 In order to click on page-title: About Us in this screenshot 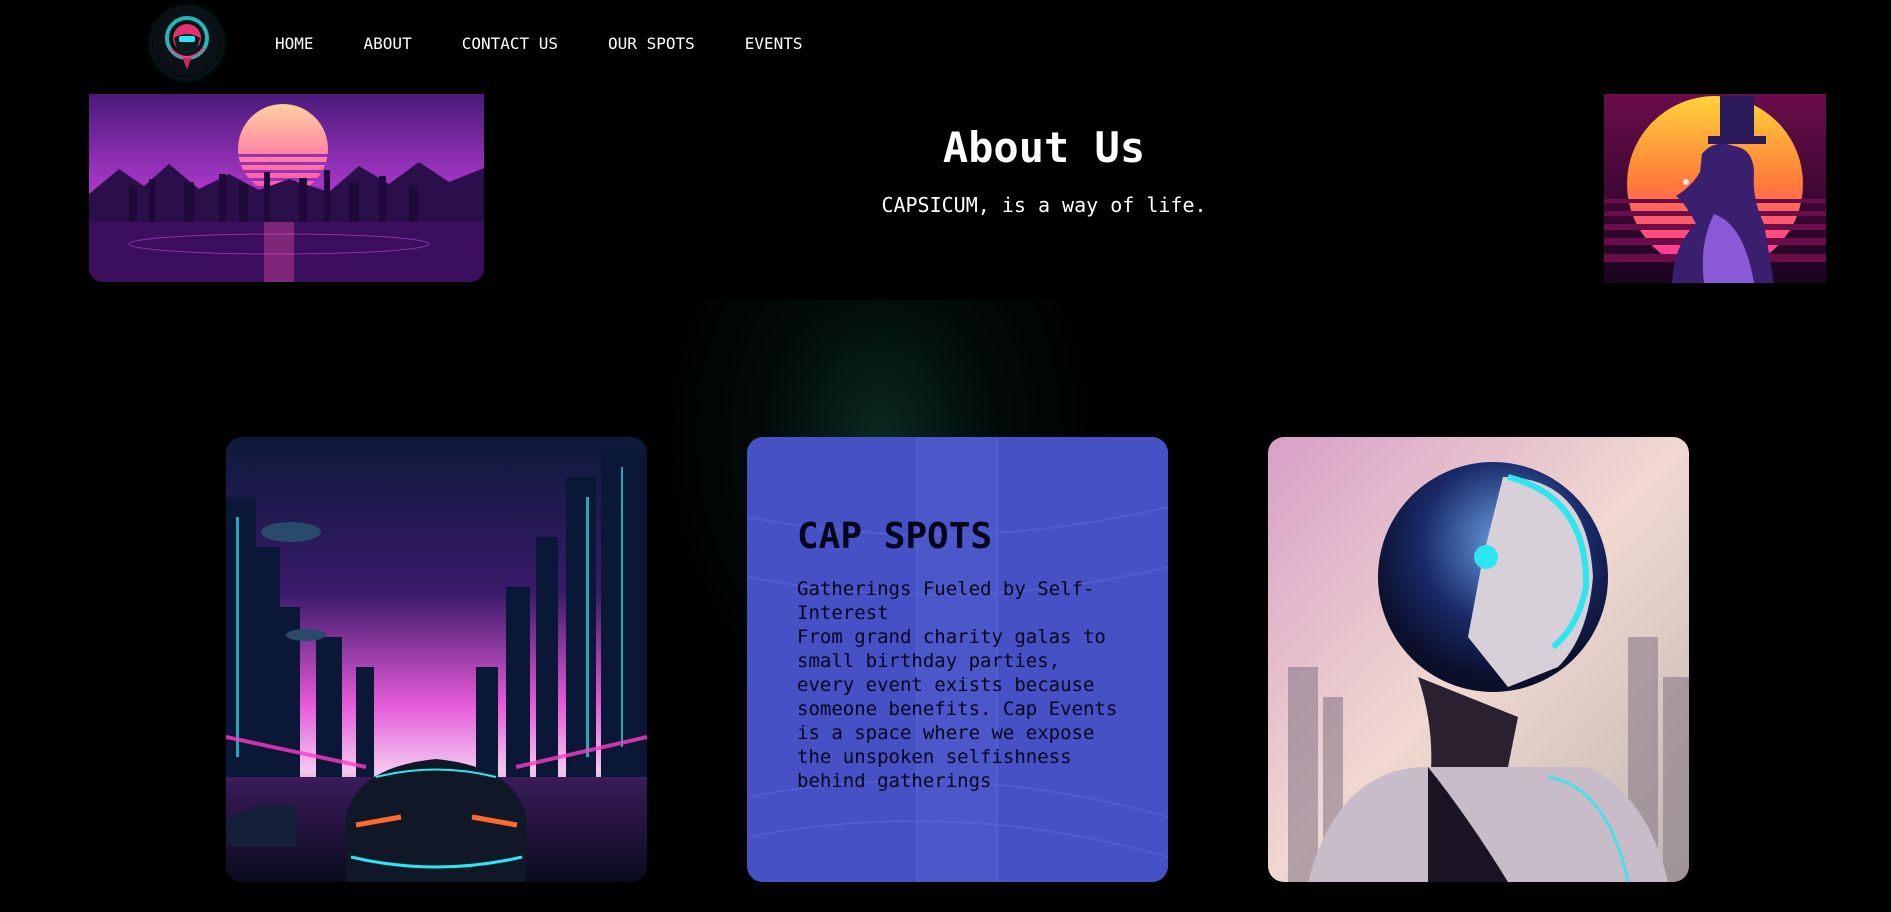, I will do `click(1044, 147)`.